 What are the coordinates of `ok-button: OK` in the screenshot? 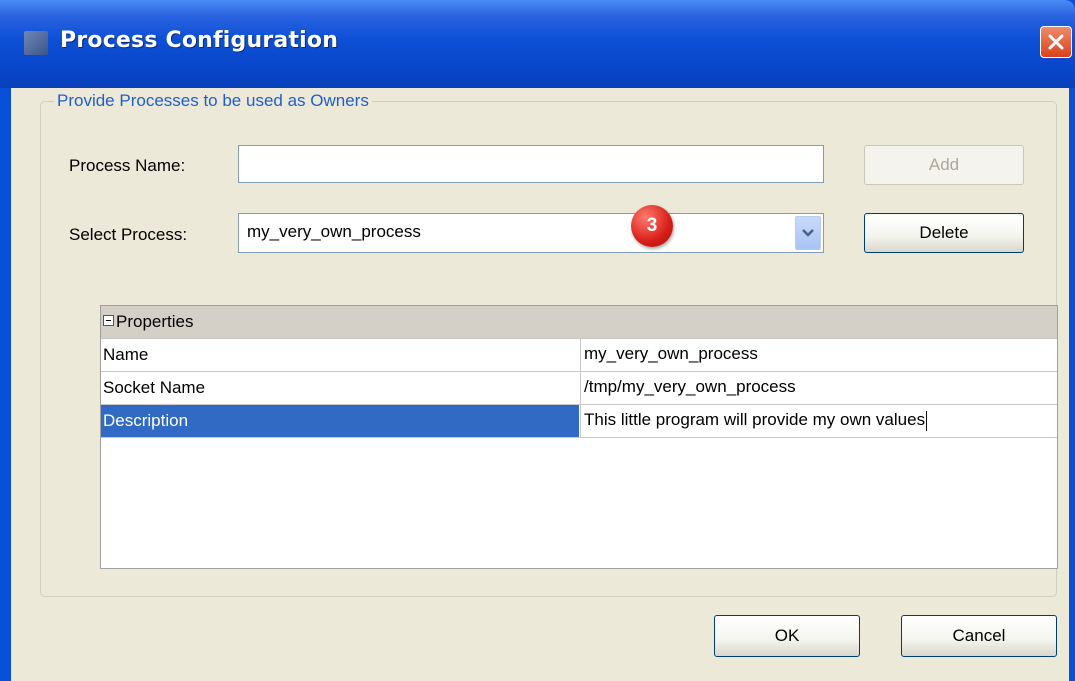 It's located at (787, 636).